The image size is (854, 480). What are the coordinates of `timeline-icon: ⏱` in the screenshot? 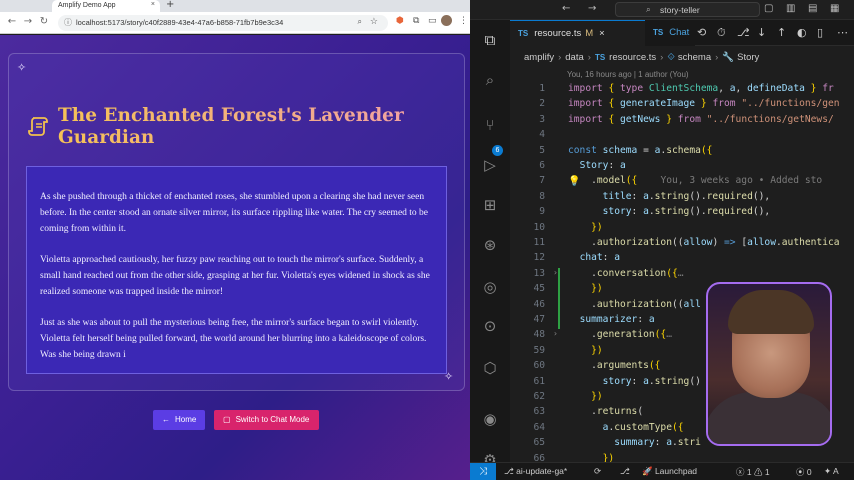 It's located at (721, 33).